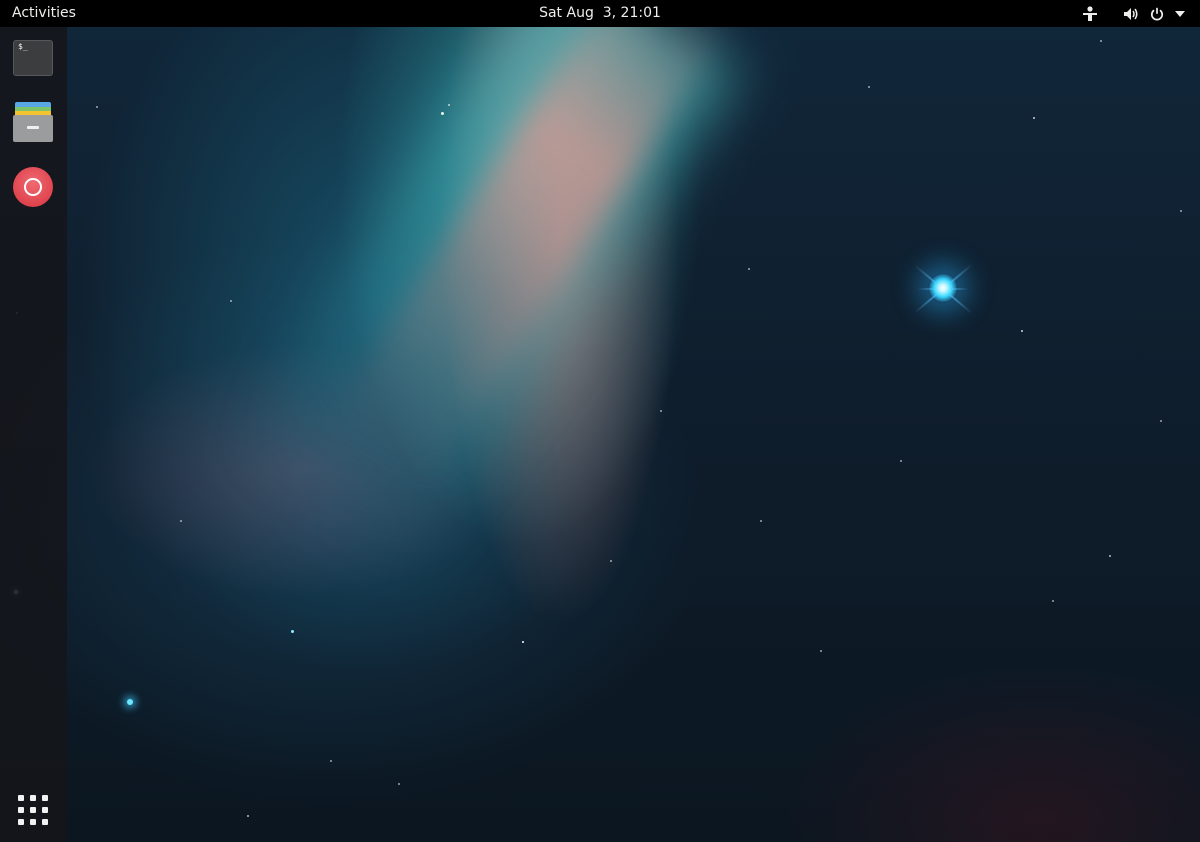 The width and height of the screenshot is (1200, 842). I want to click on clock-button: Sat Aug 3, 21:01, so click(600, 13).